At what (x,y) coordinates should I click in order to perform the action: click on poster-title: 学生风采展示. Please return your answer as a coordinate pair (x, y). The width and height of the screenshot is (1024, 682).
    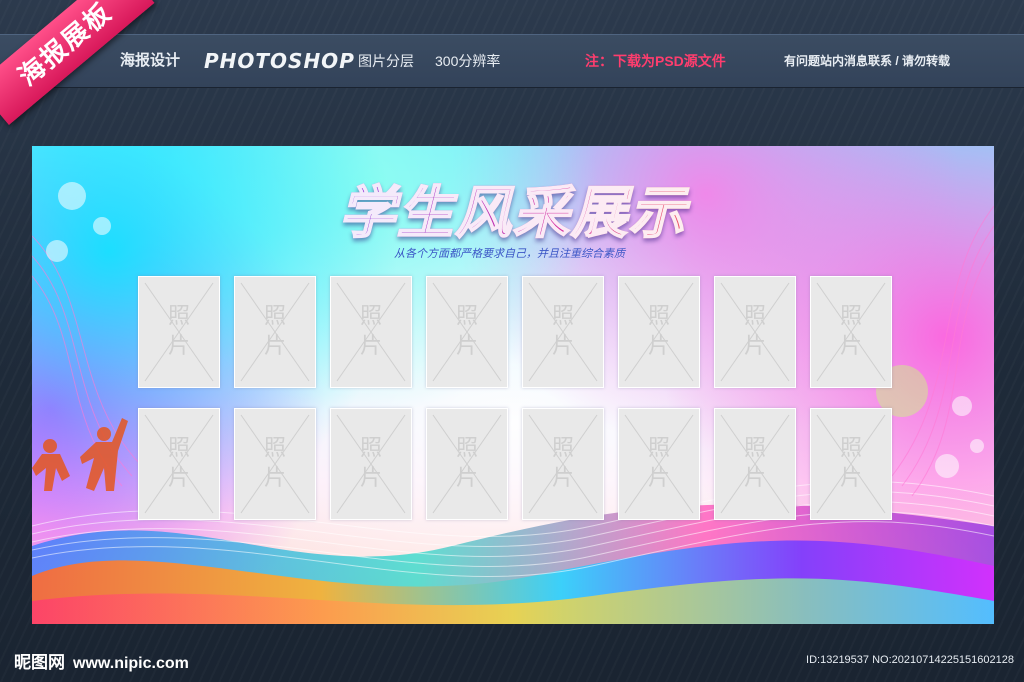
    Looking at the image, I should click on (513, 208).